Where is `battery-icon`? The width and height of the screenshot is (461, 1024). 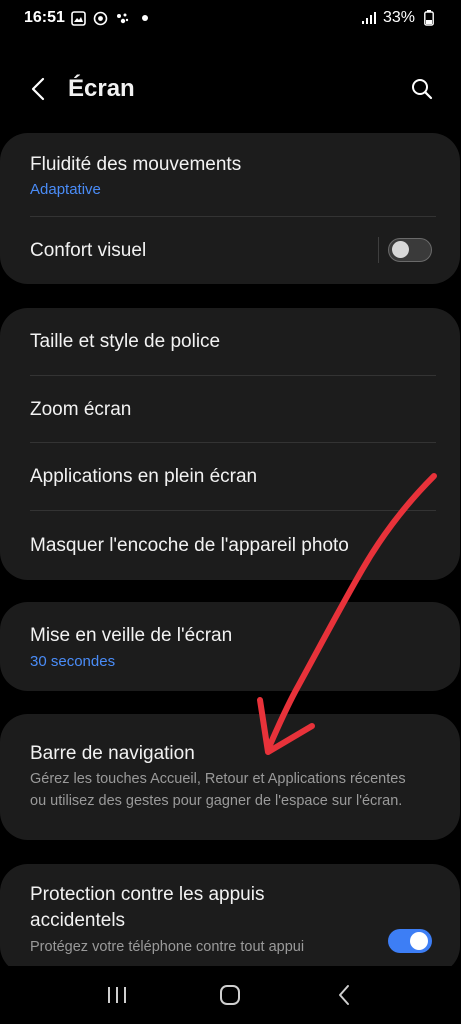 battery-icon is located at coordinates (429, 18).